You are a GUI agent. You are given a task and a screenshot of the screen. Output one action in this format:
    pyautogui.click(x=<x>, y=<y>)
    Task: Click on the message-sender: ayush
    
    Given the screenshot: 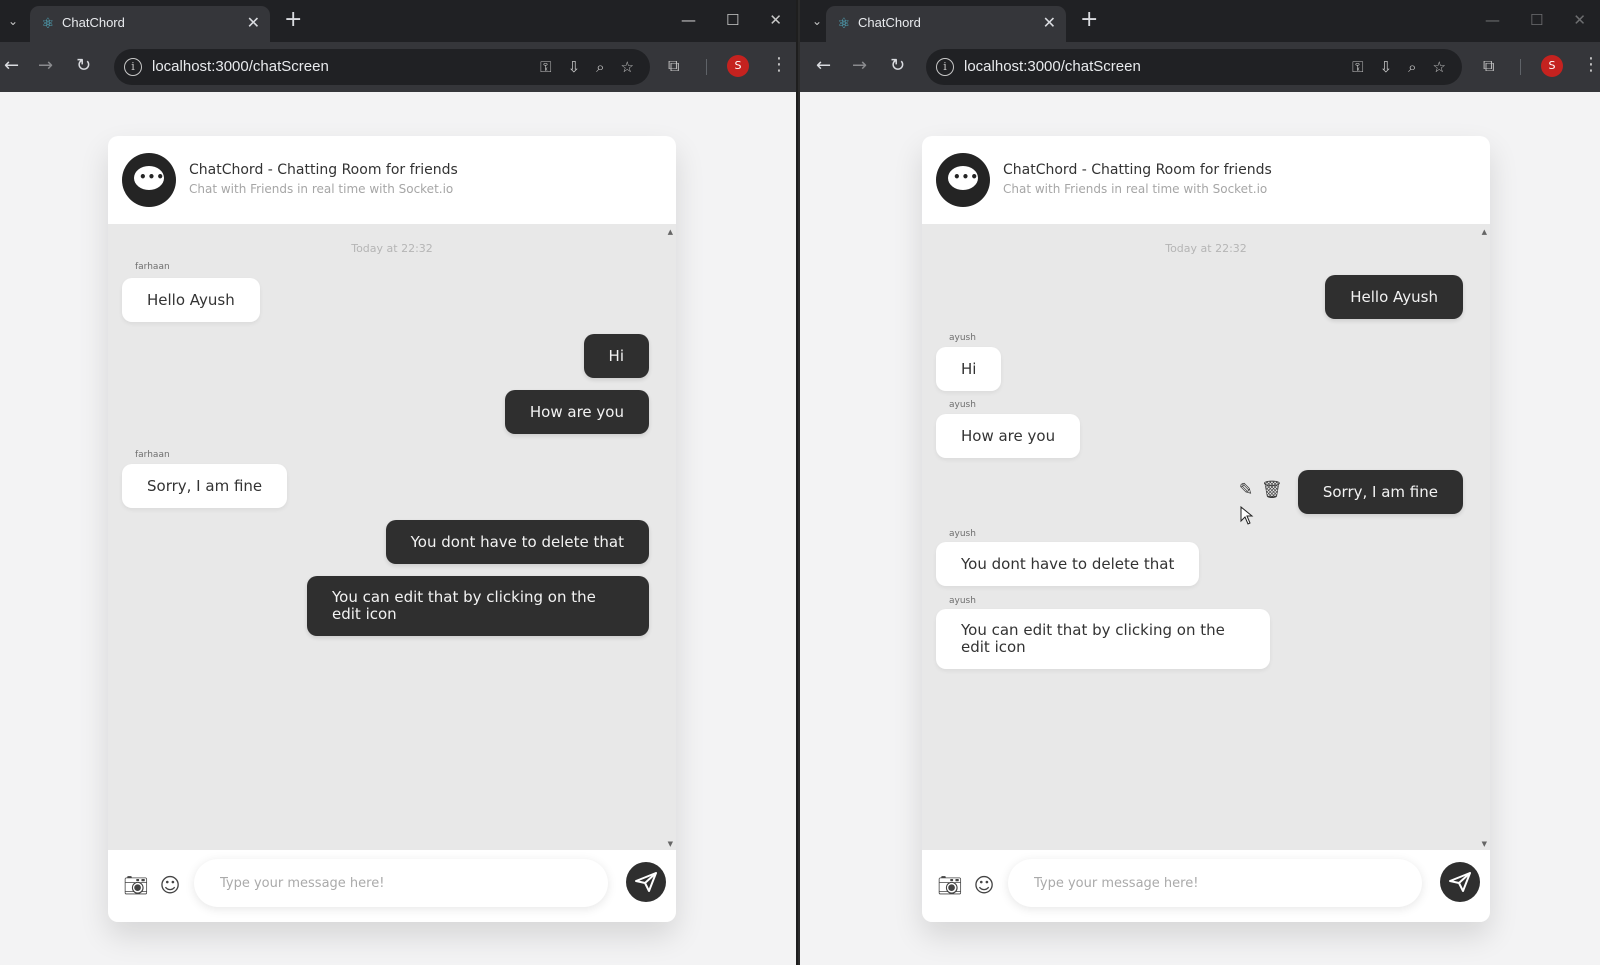 What is the action you would take?
    pyautogui.click(x=962, y=338)
    